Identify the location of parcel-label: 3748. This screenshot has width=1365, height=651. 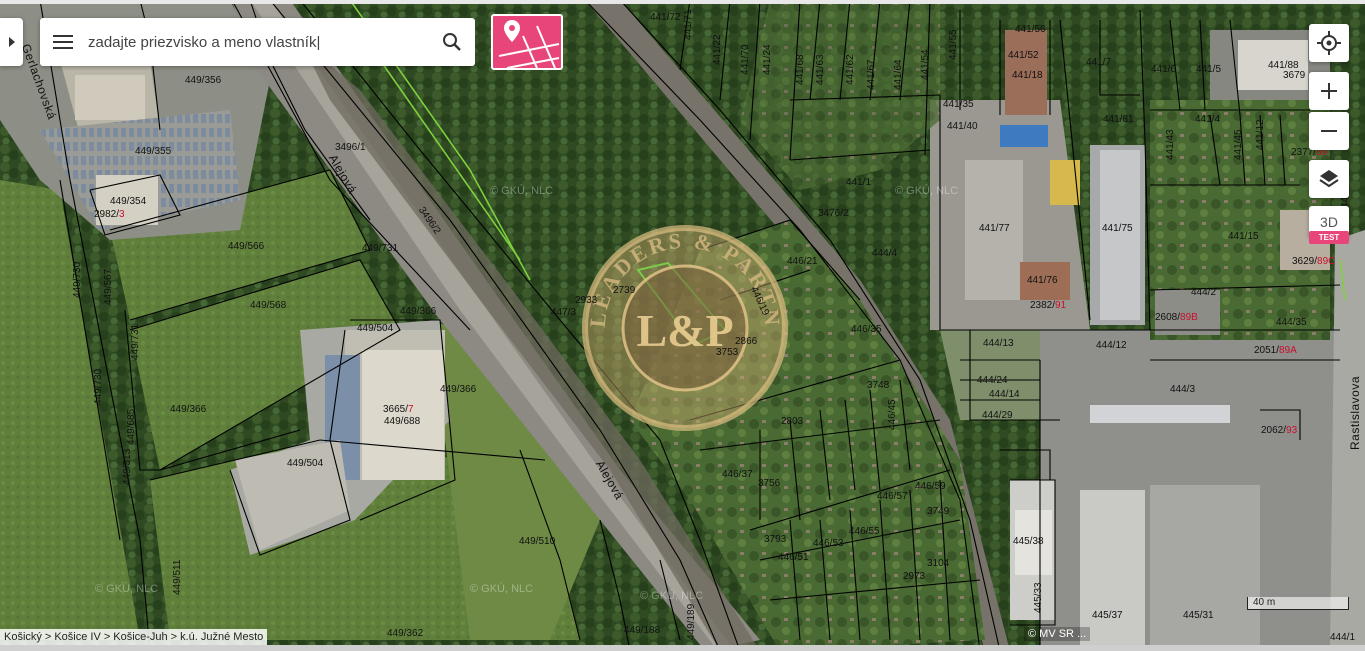
(878, 385).